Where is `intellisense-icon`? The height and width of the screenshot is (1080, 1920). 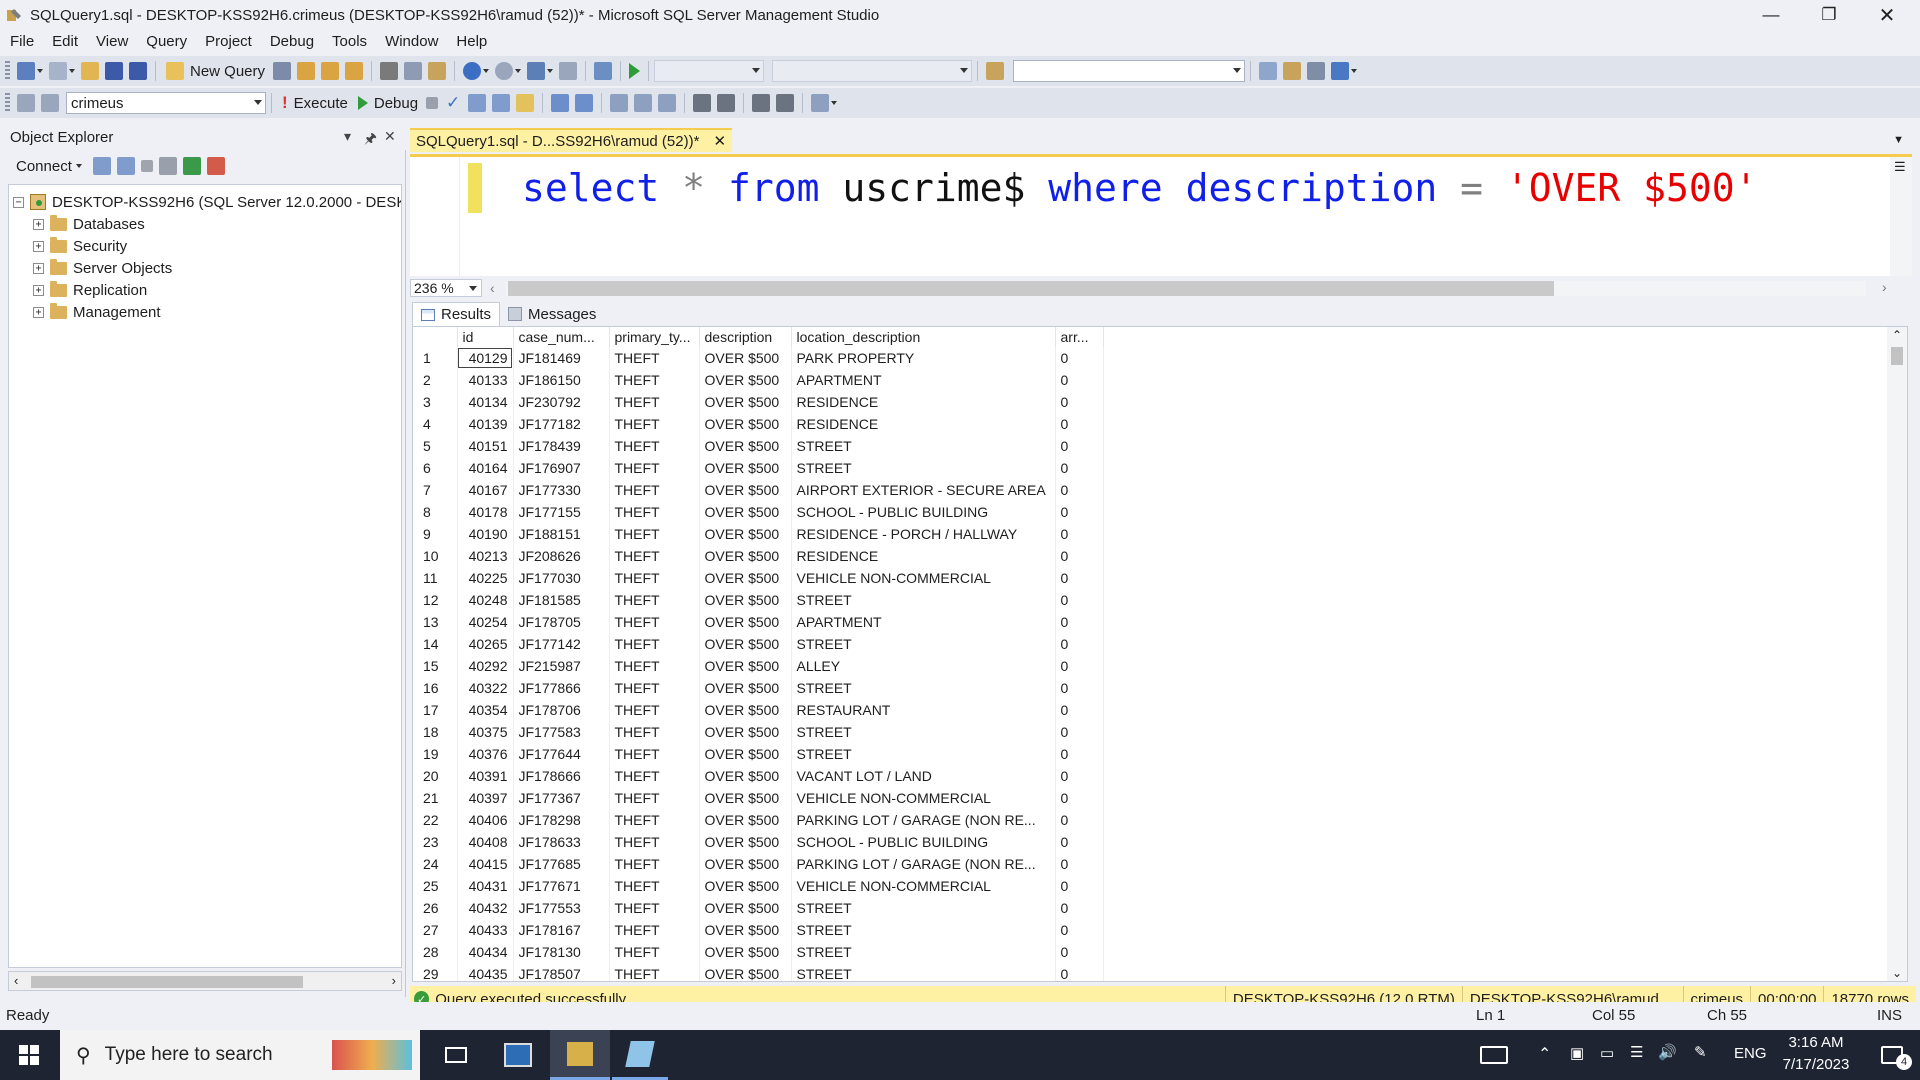
intellisense-icon is located at coordinates (525, 103).